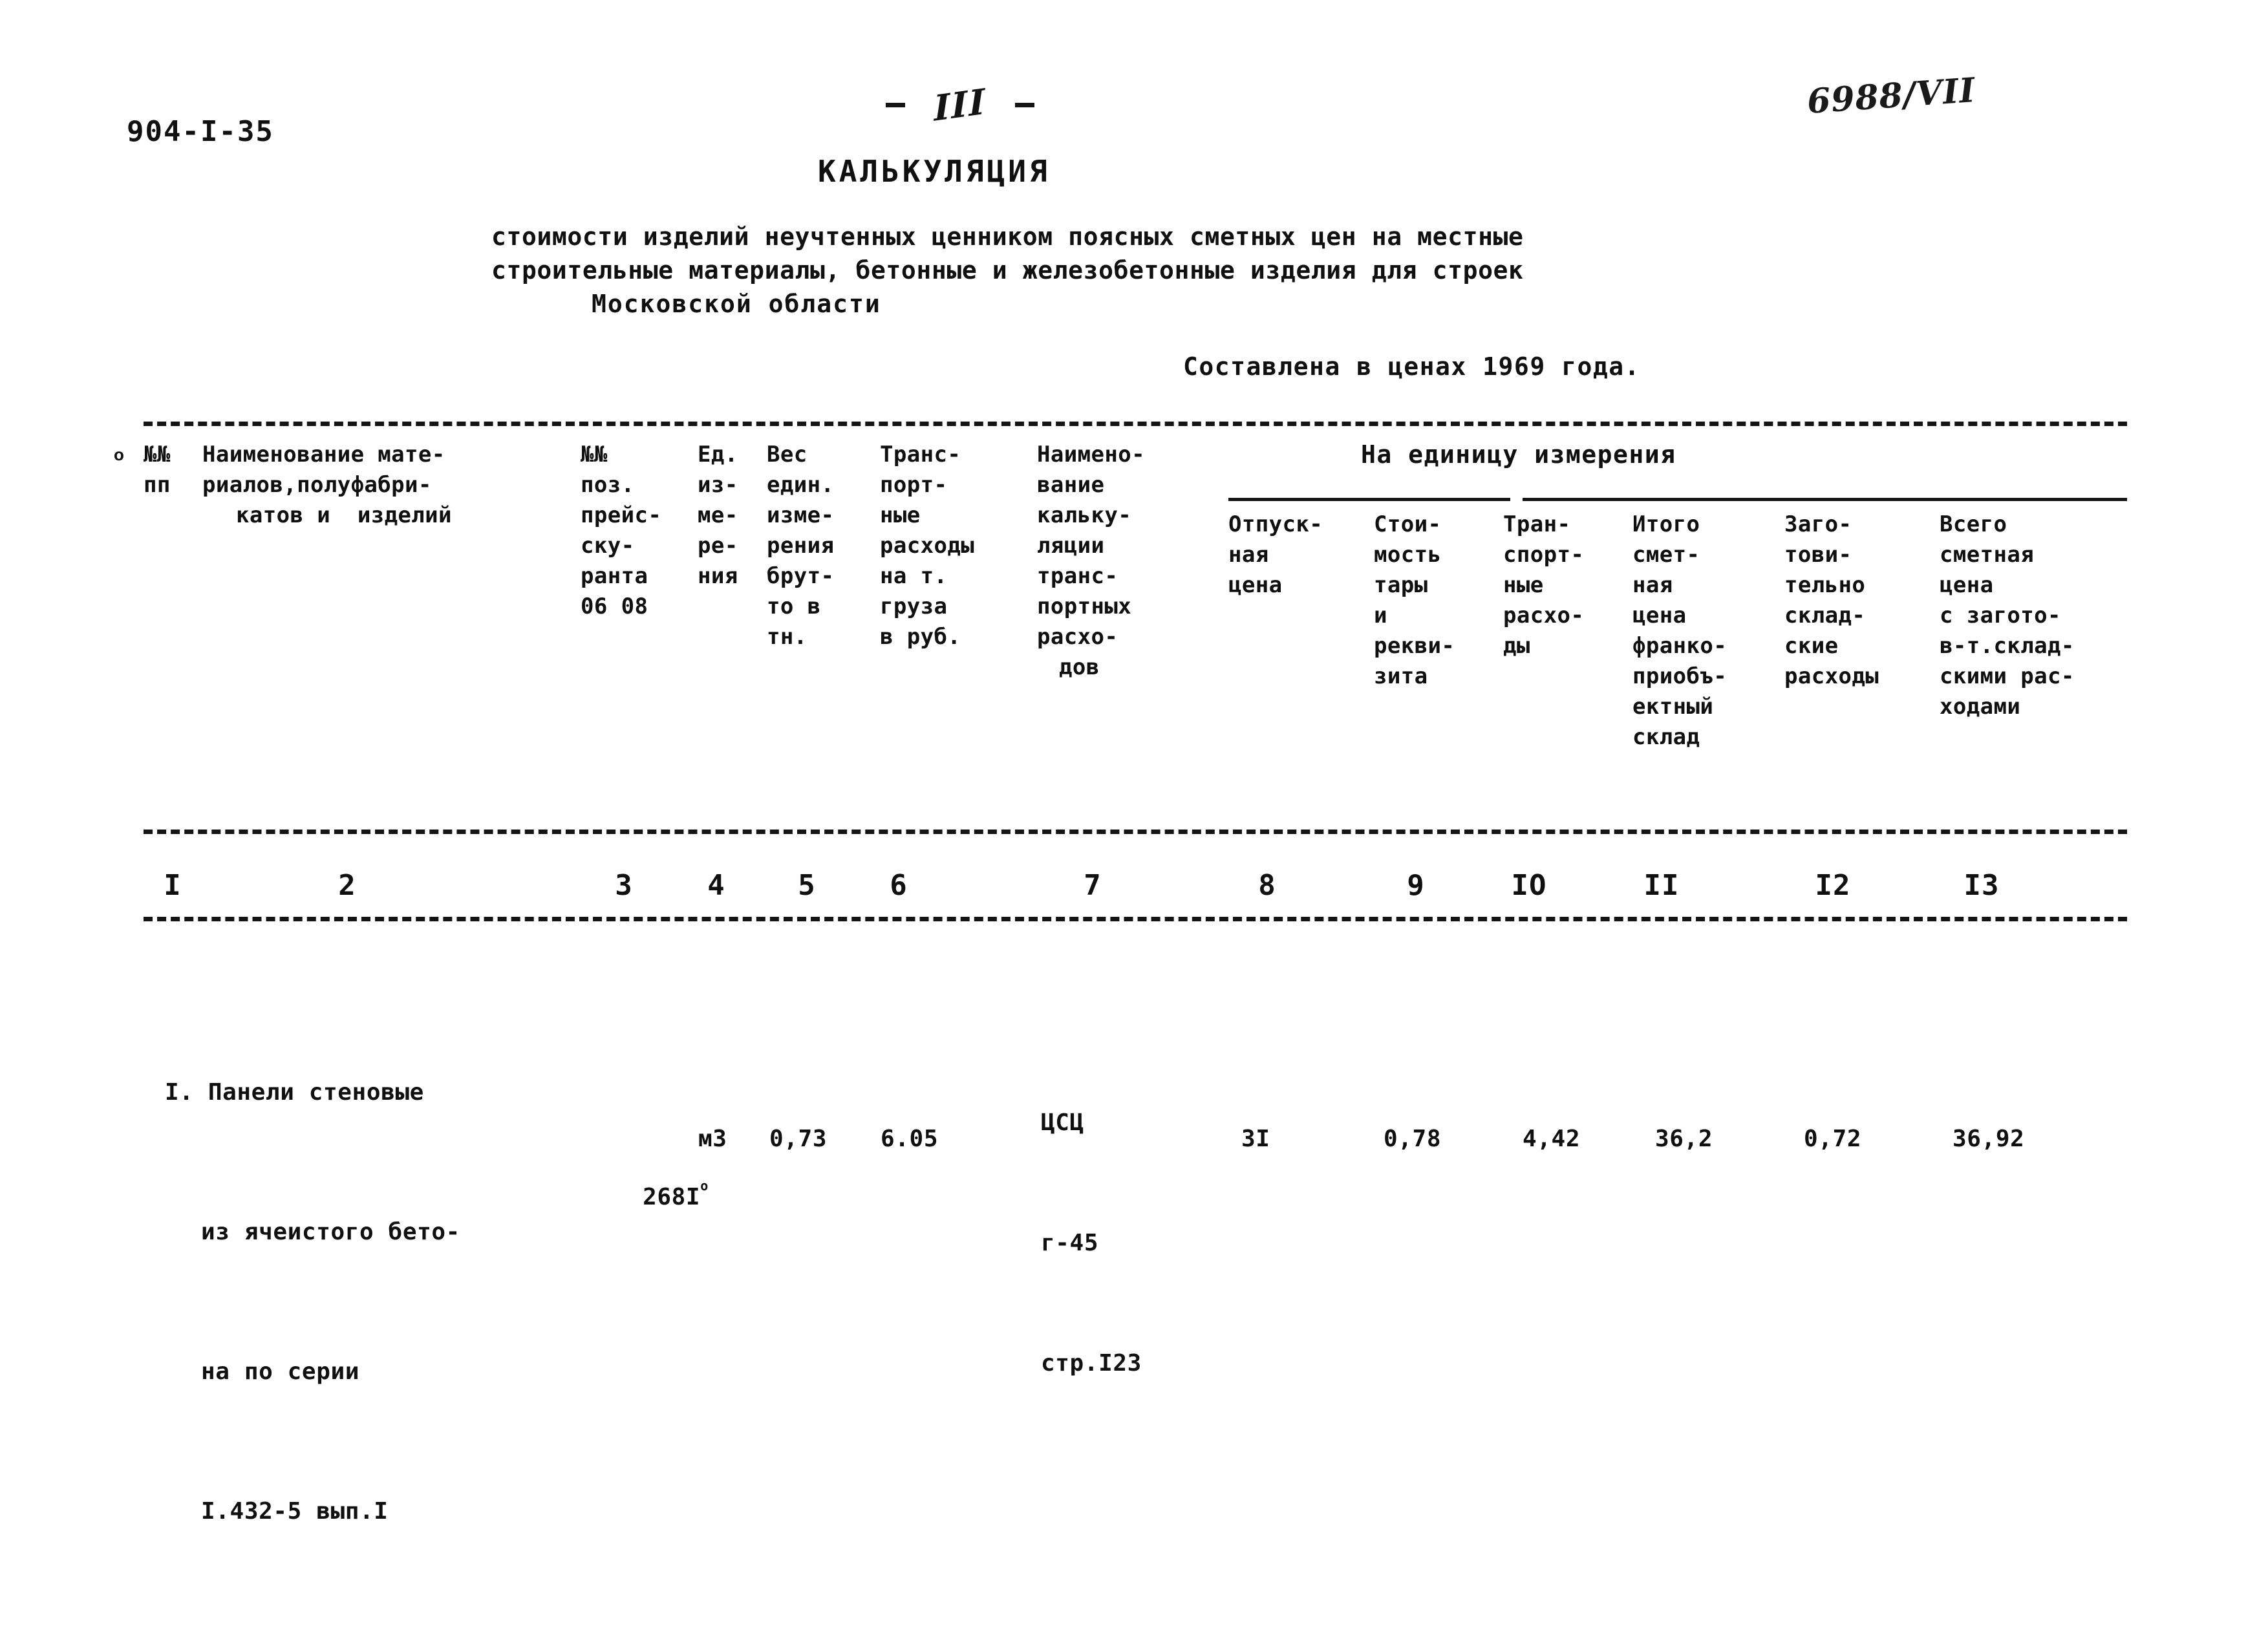 The image size is (2268, 1628). Describe the element at coordinates (712, 1139) in the screenshot. I see `table-row-unit: м3` at that location.